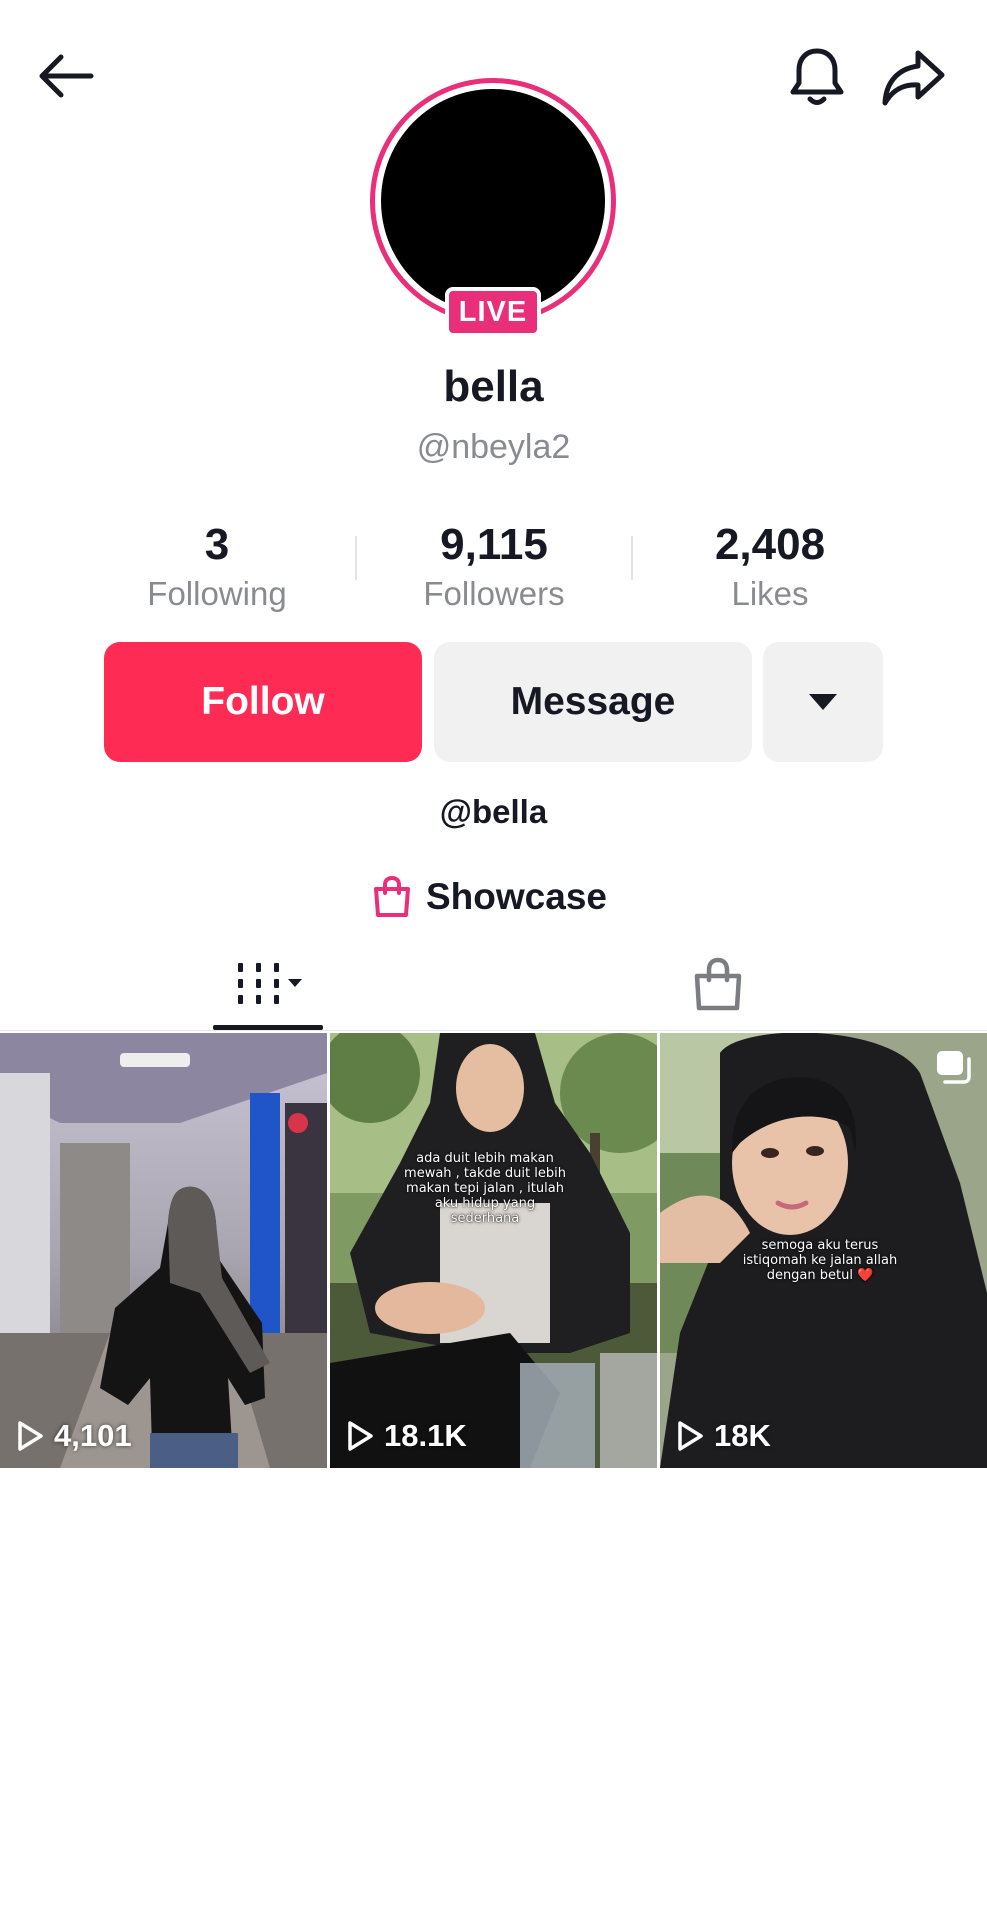 This screenshot has height=1920, width=987. I want to click on stat-likes: 2,408 Likes, so click(770, 567).